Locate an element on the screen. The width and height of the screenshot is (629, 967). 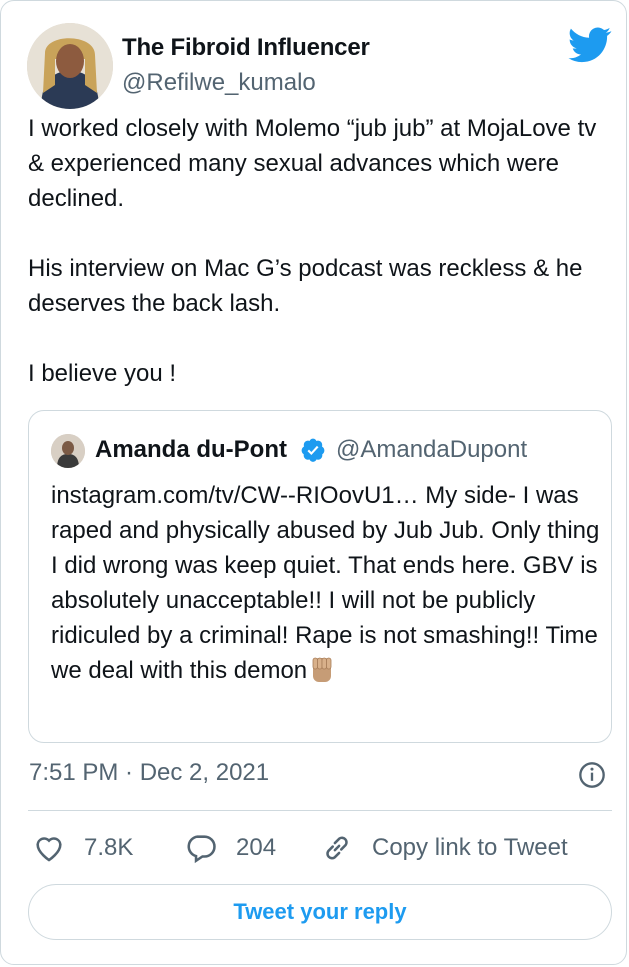
verified-badge-icon is located at coordinates (313, 450).